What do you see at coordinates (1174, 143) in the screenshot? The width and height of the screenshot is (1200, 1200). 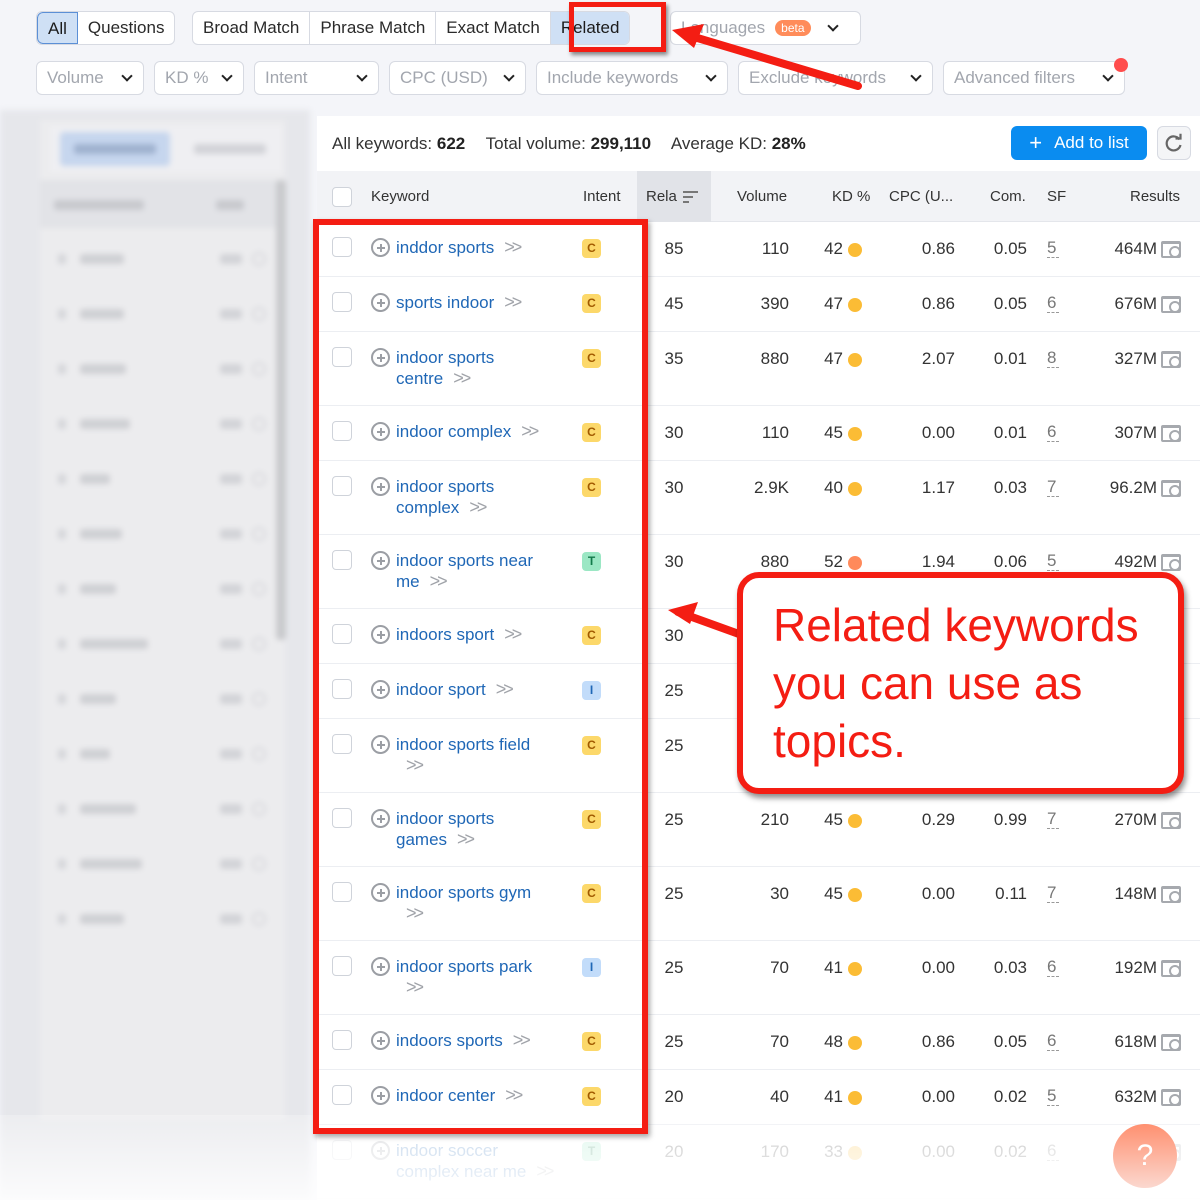 I see `refresh-button` at bounding box center [1174, 143].